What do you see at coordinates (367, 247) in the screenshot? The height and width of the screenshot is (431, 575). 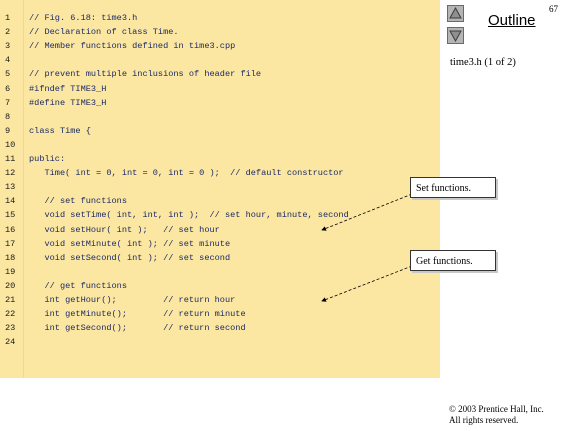 I see `callout-arrows` at bounding box center [367, 247].